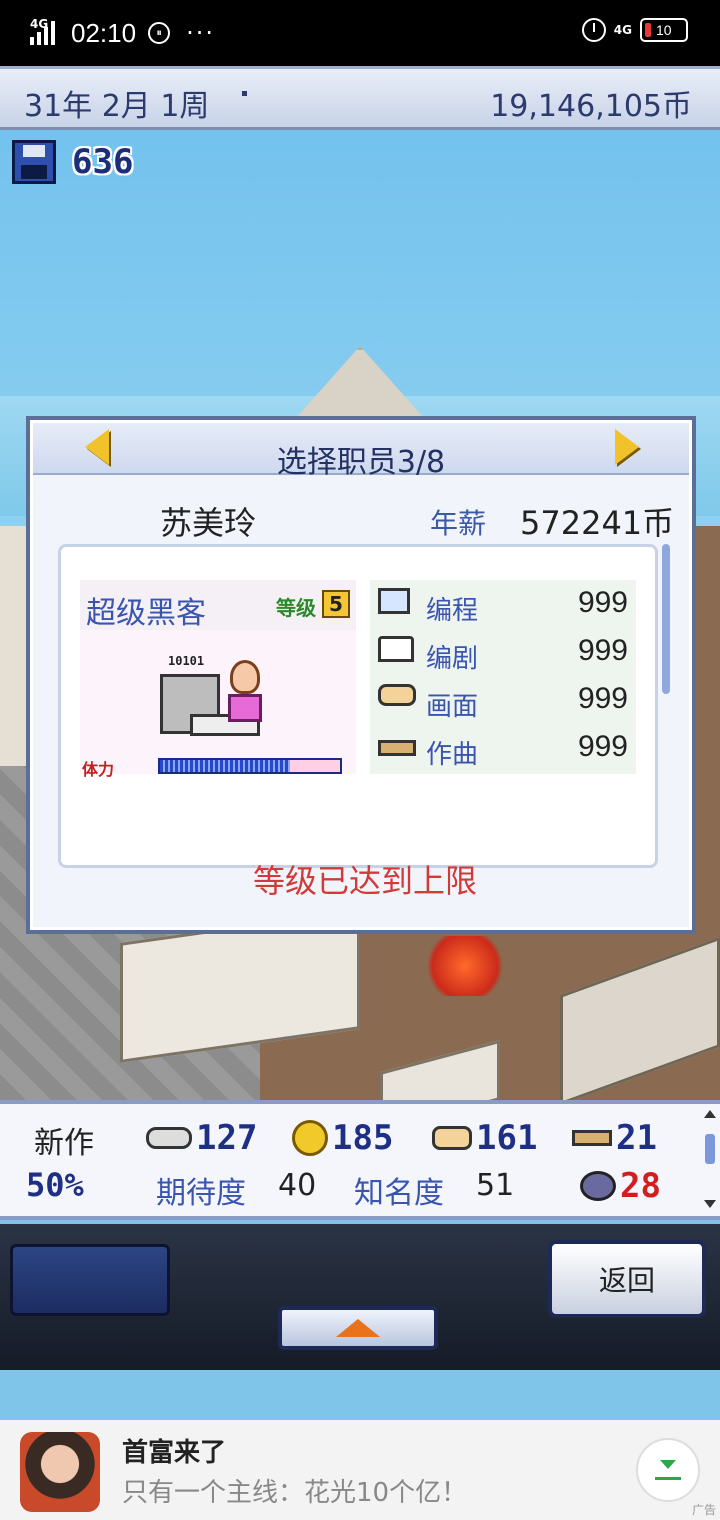  What do you see at coordinates (104, 32) in the screenshot?
I see `clock: 02:10` at bounding box center [104, 32].